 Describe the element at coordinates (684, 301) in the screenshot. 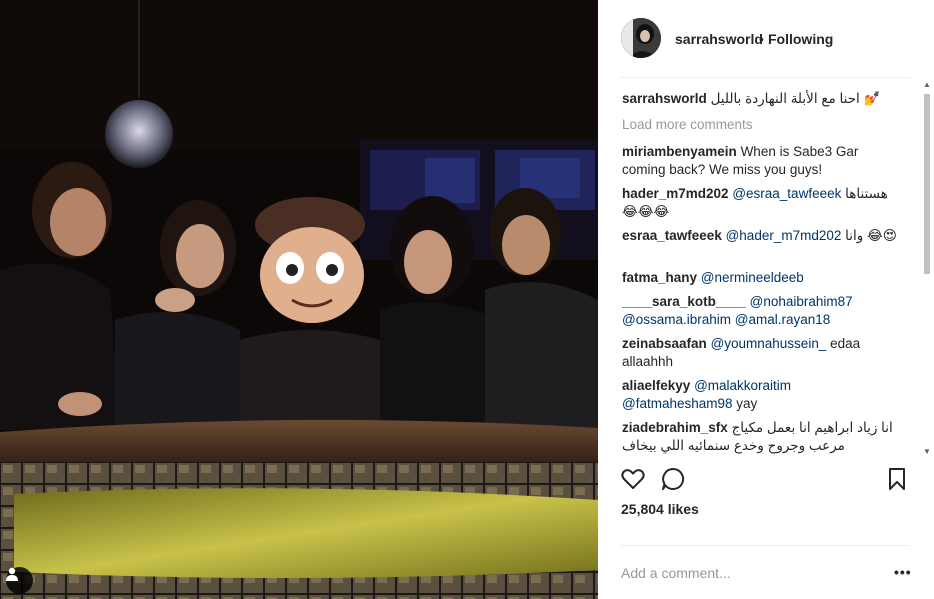

I see `comment-username: ____sara_kotb____` at that location.